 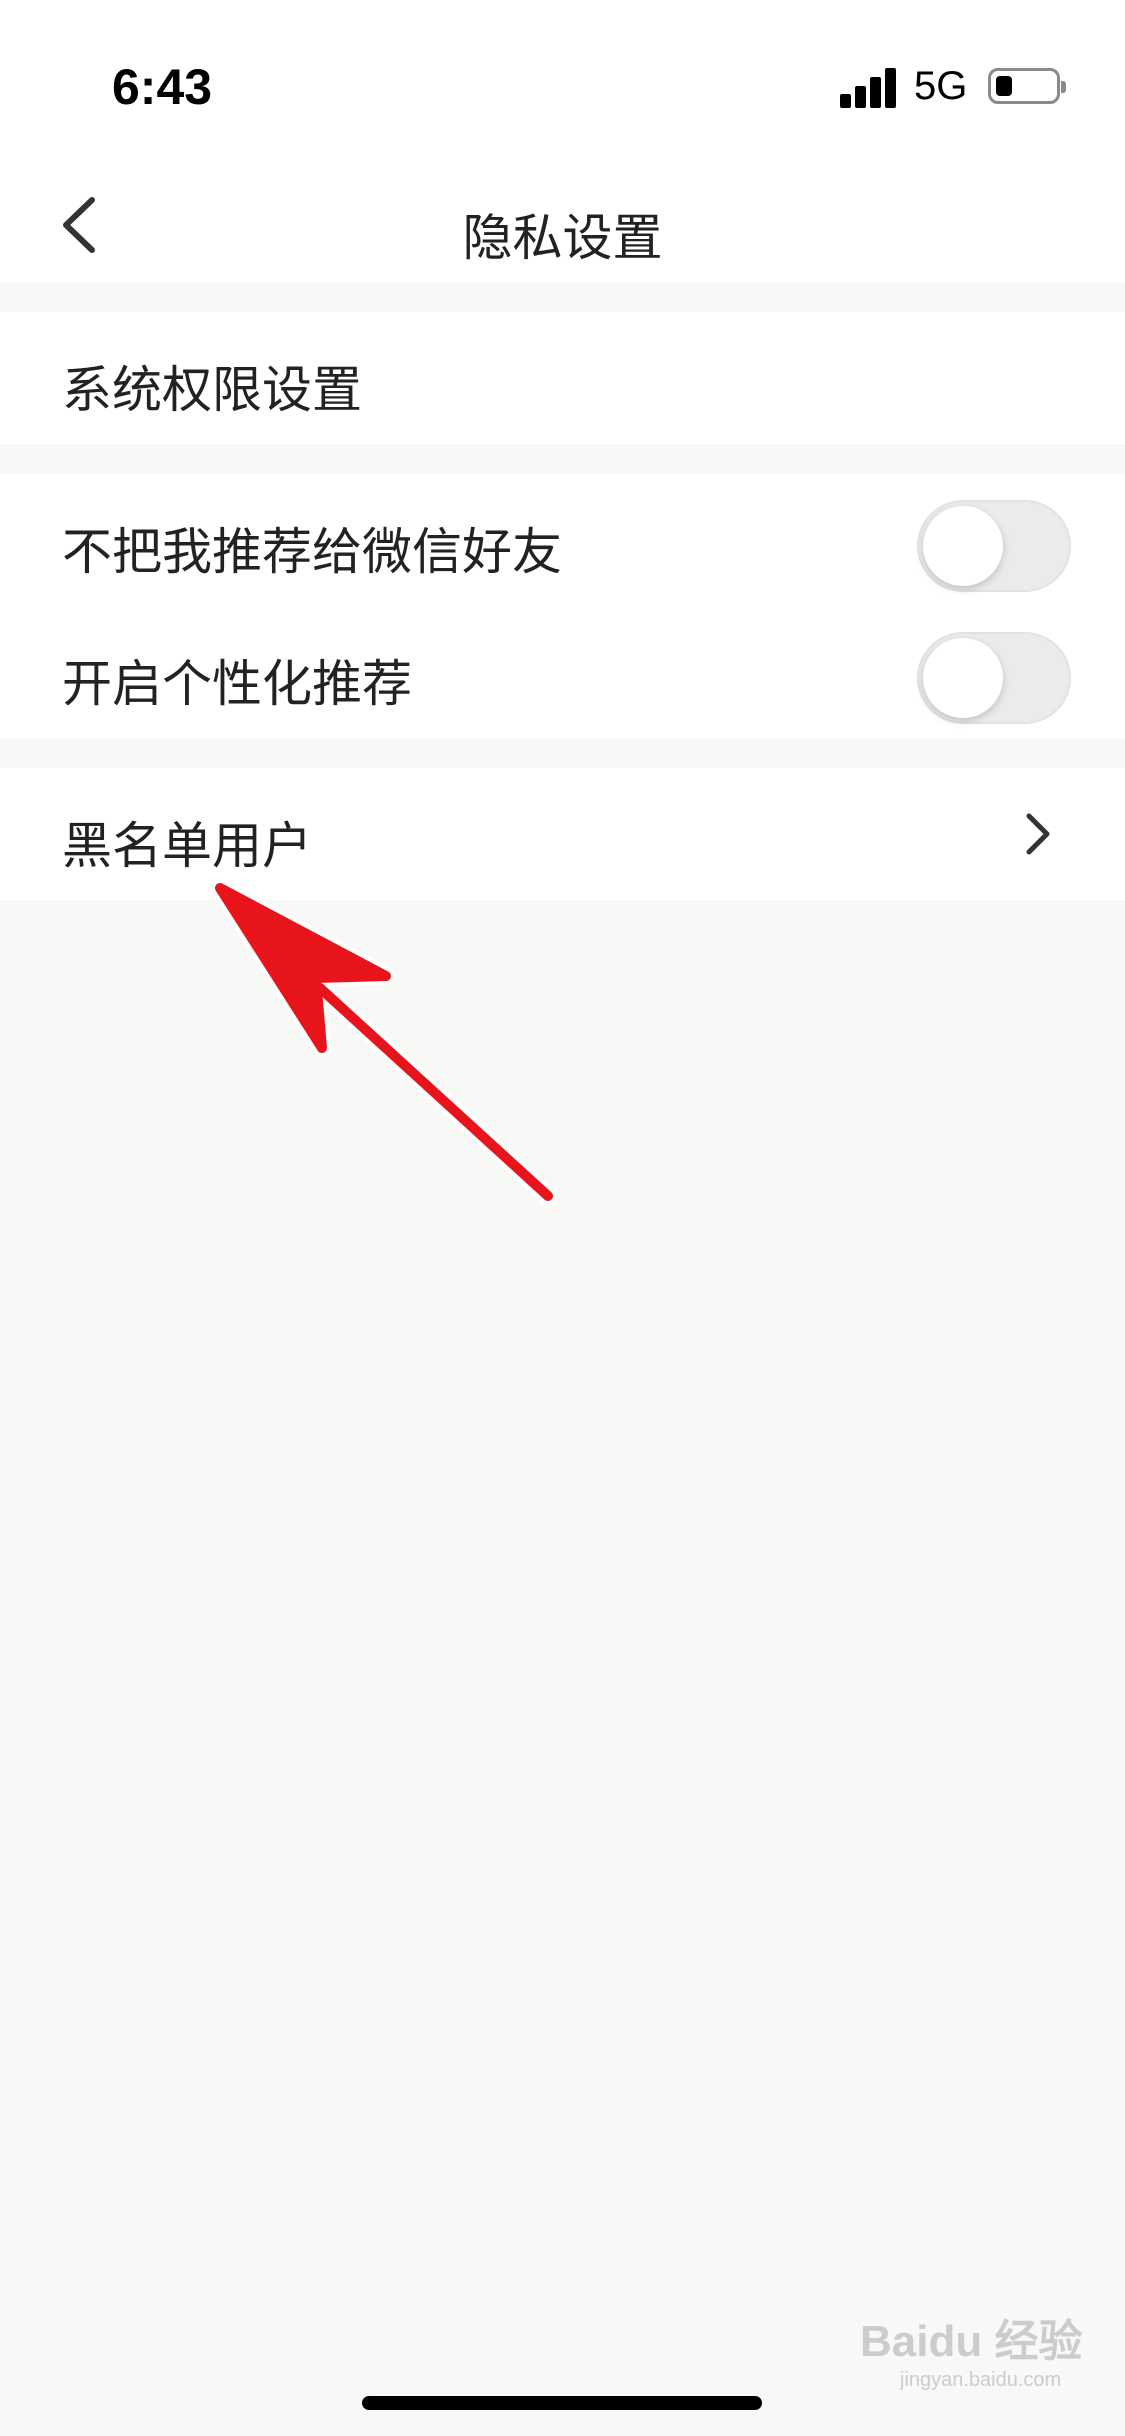 I want to click on battery-icon, so click(x=1027, y=86).